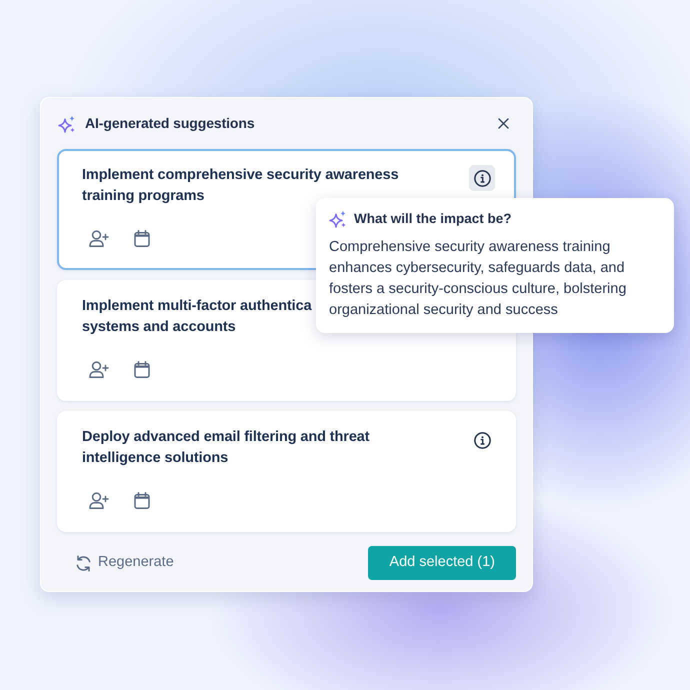  Describe the element at coordinates (433, 219) in the screenshot. I see `tooltip-title: What will the impact be?` at that location.